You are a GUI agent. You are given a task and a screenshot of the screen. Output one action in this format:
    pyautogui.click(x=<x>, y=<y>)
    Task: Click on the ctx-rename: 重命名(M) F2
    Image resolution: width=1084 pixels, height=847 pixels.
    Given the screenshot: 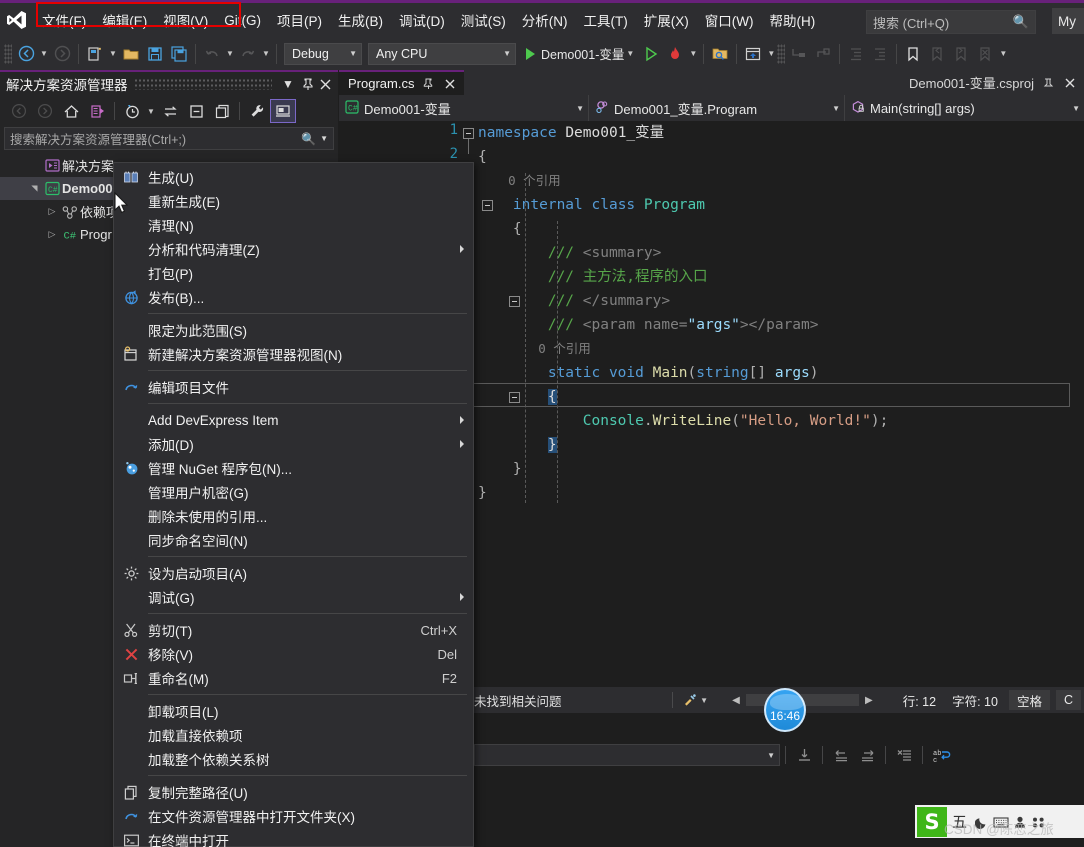 What is the action you would take?
    pyautogui.click(x=293, y=678)
    